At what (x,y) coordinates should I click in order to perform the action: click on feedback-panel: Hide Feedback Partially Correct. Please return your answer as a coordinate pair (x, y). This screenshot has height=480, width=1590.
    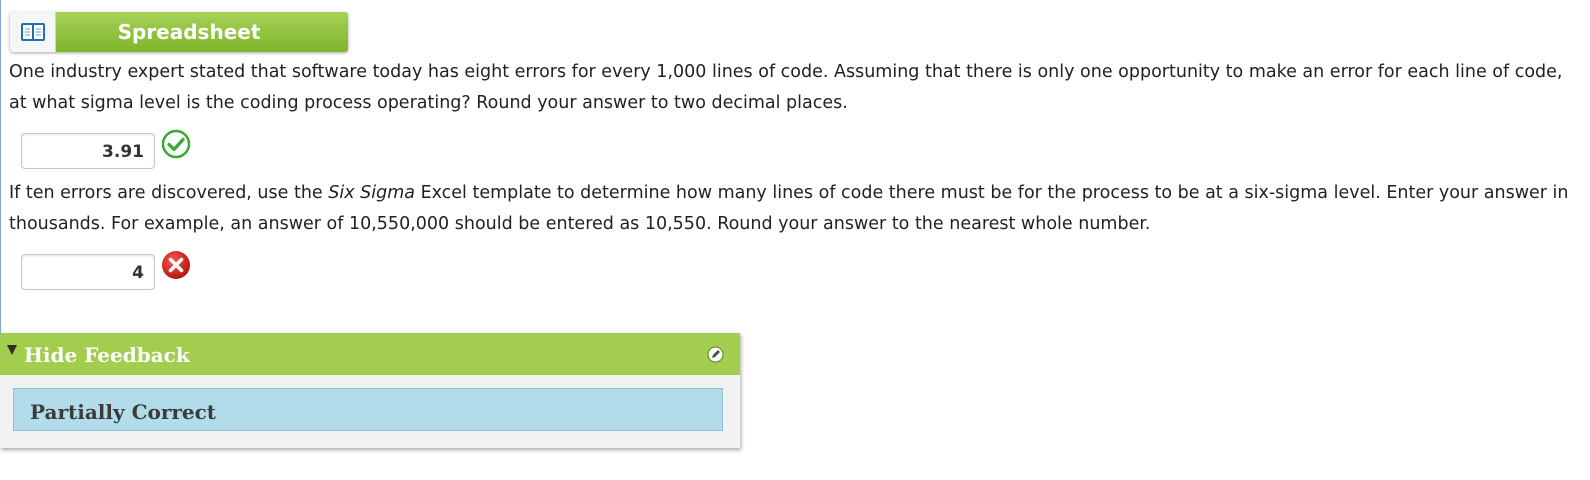
    Looking at the image, I should click on (370, 390).